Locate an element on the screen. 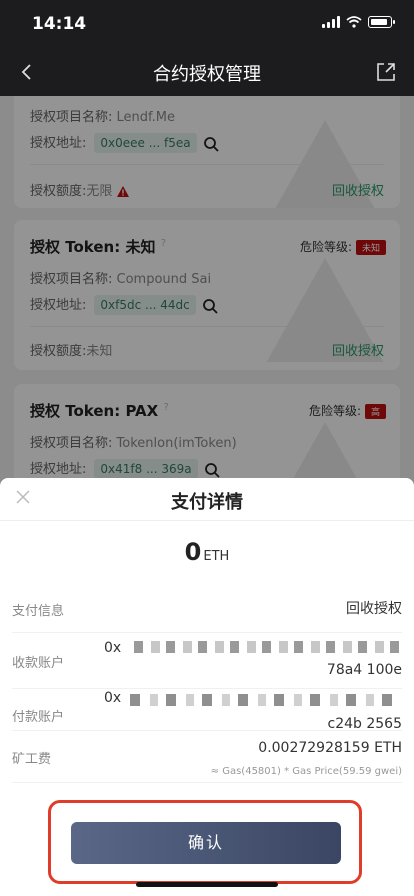 This screenshot has width=414, height=896. receiver-prefix: 0x is located at coordinates (113, 648).